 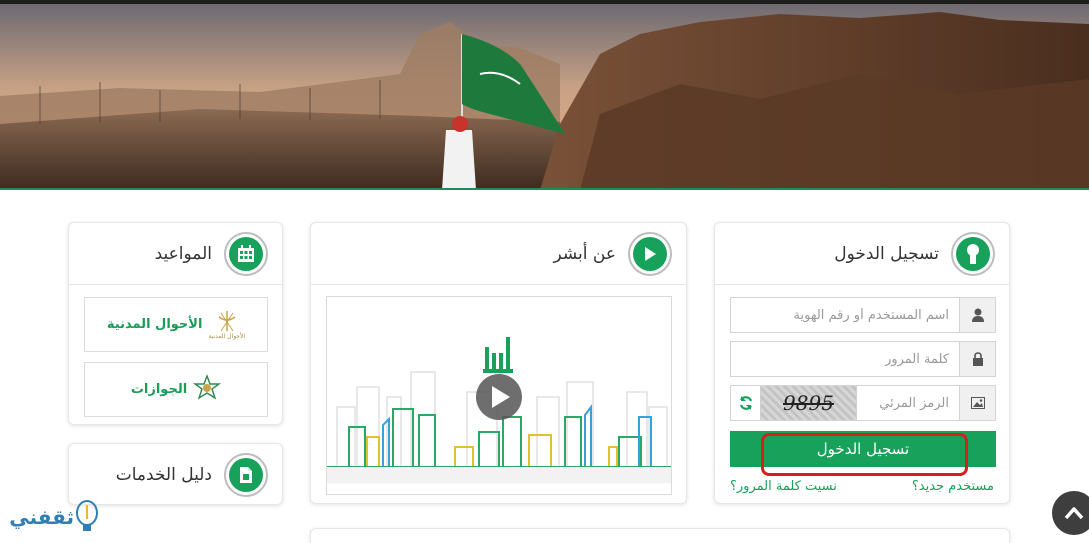 I want to click on civil-affairs-card: الأحوال المدنية الأحوال المدنية, so click(x=176, y=324).